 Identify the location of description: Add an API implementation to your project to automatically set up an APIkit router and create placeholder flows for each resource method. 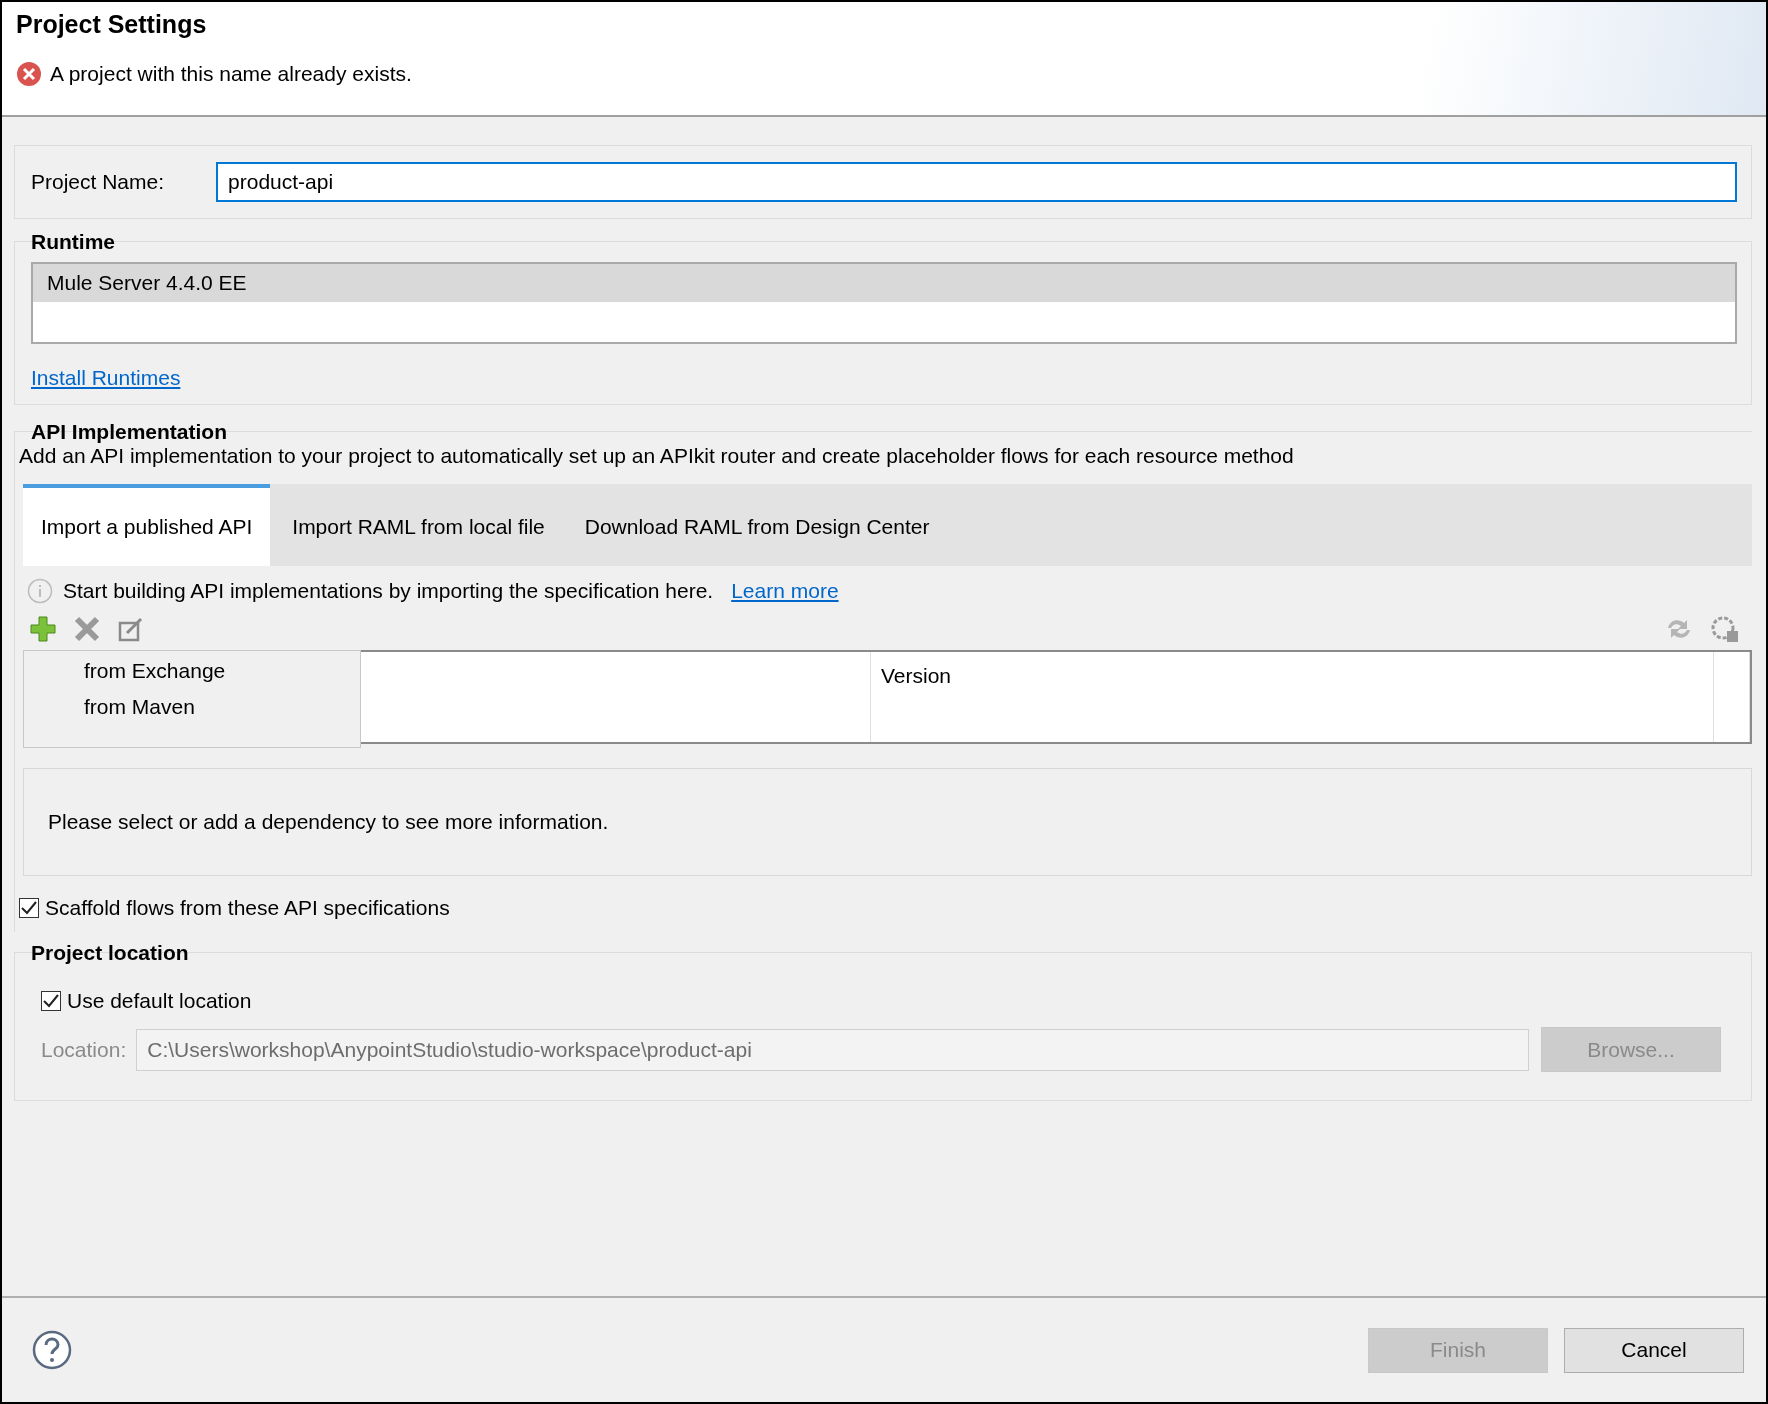
(656, 455).